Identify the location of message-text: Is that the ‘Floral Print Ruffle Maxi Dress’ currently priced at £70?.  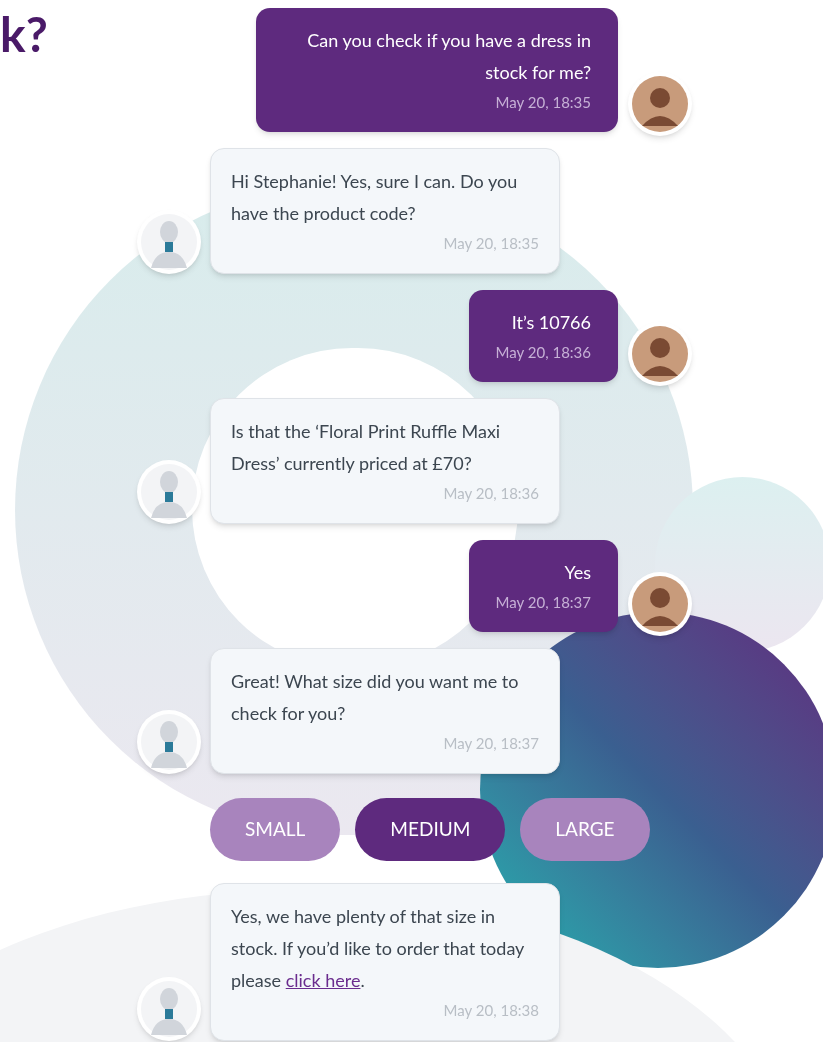
(366, 447).